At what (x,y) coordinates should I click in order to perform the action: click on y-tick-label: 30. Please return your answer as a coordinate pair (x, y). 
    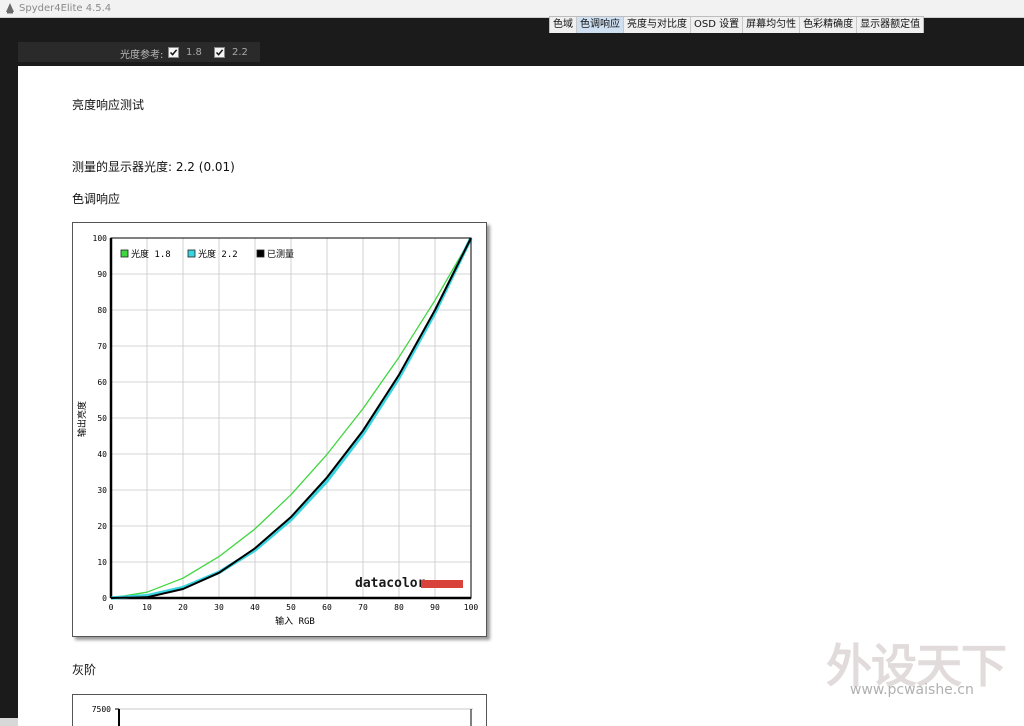
    Looking at the image, I should click on (102, 490).